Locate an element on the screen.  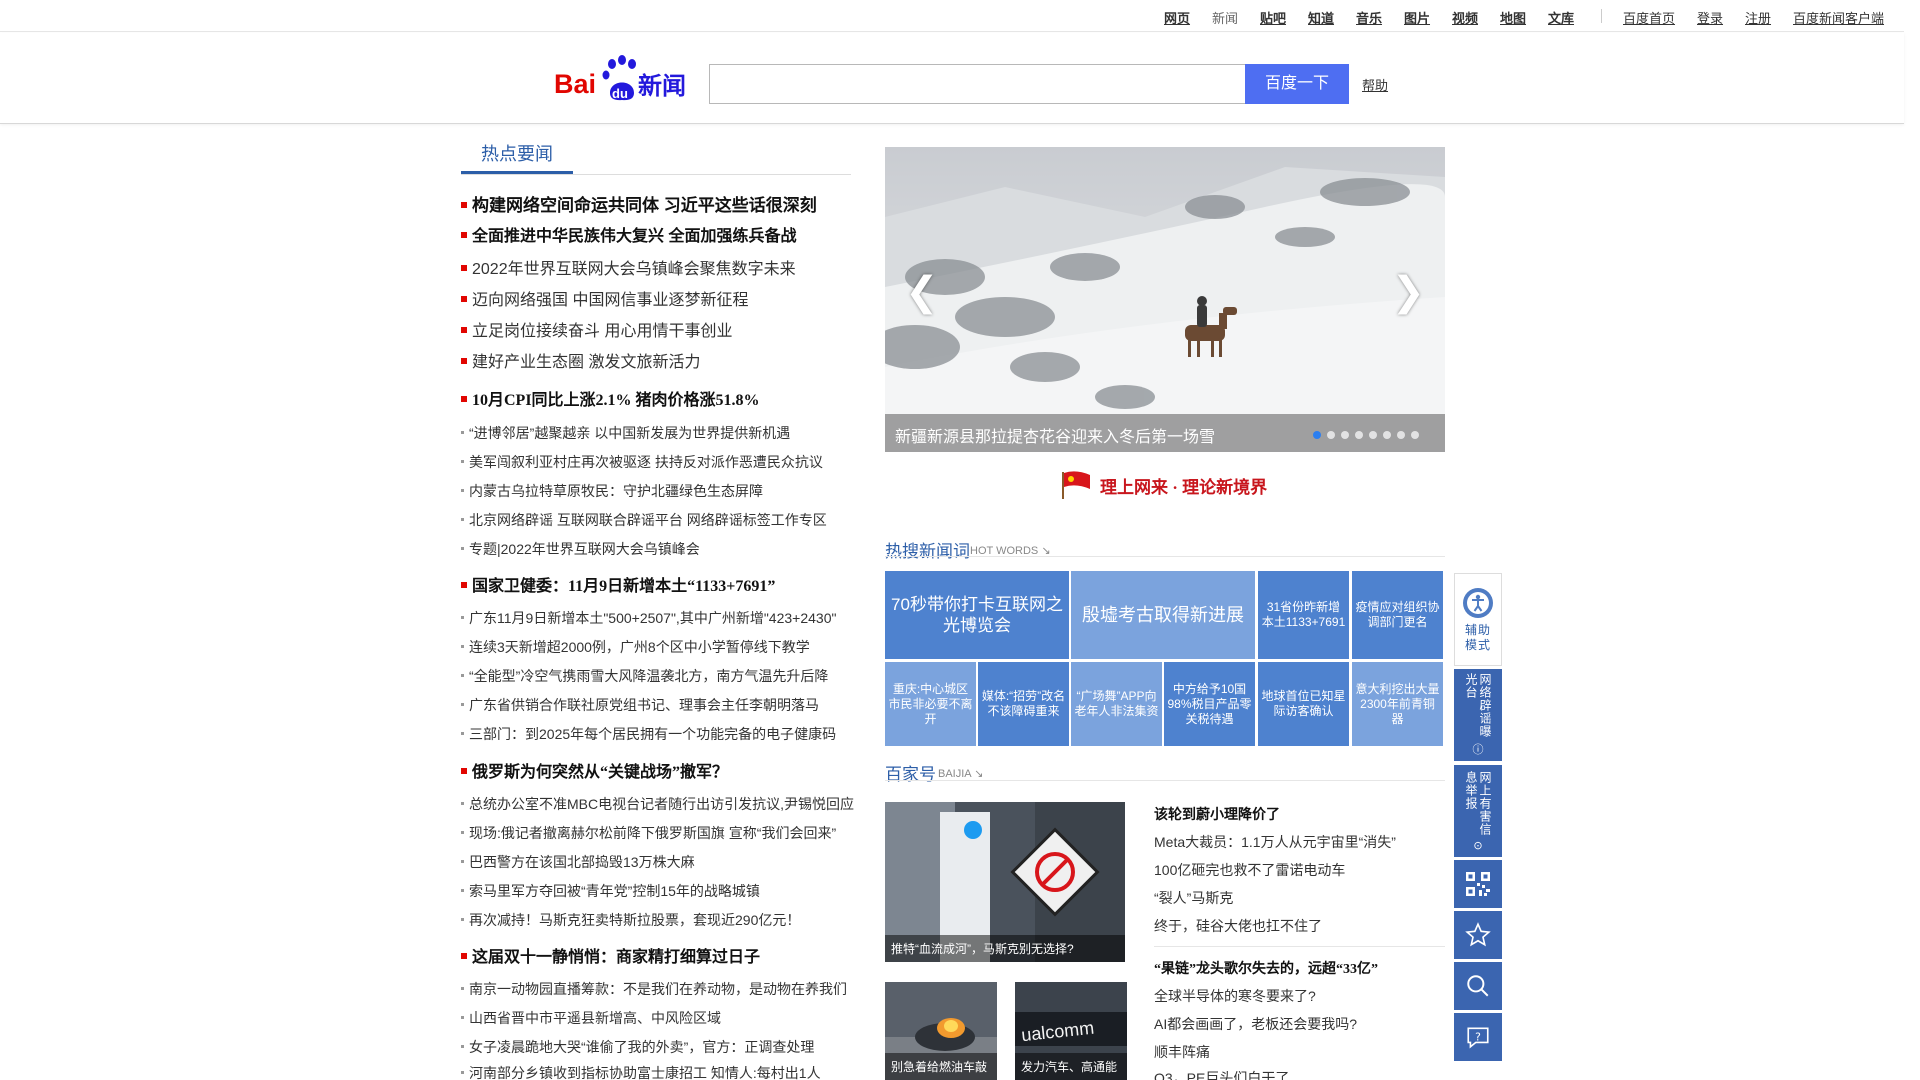
rumor-exposure-button: 网络辟谣曝光台 ⓘ is located at coordinates (1478, 715).